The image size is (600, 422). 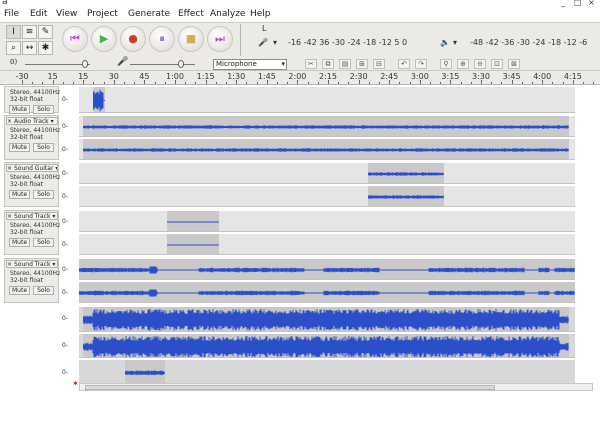 I want to click on trim-icon: ⊞, so click(x=362, y=64).